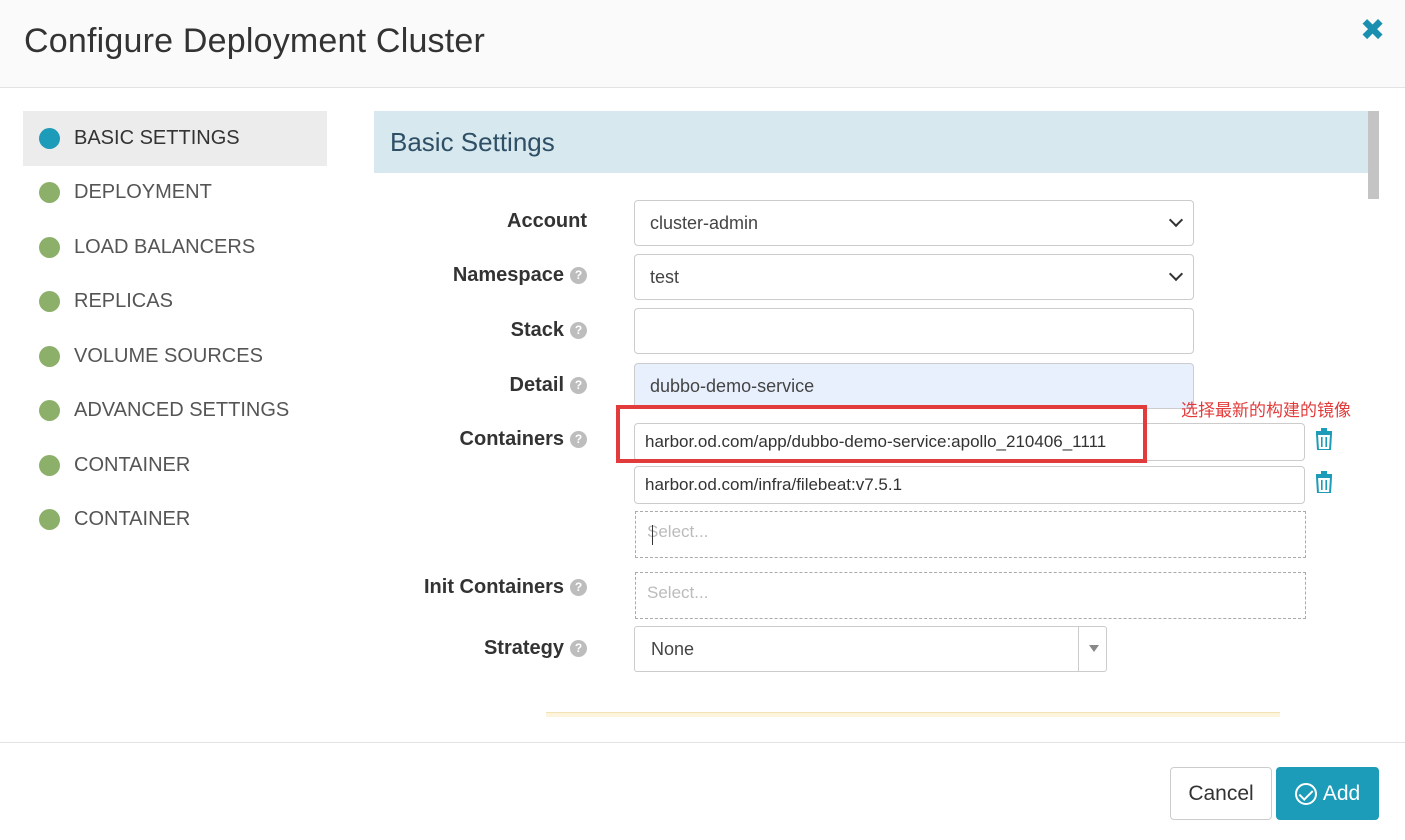  Describe the element at coordinates (511, 439) in the screenshot. I see `containers-label-text: Containers` at that location.